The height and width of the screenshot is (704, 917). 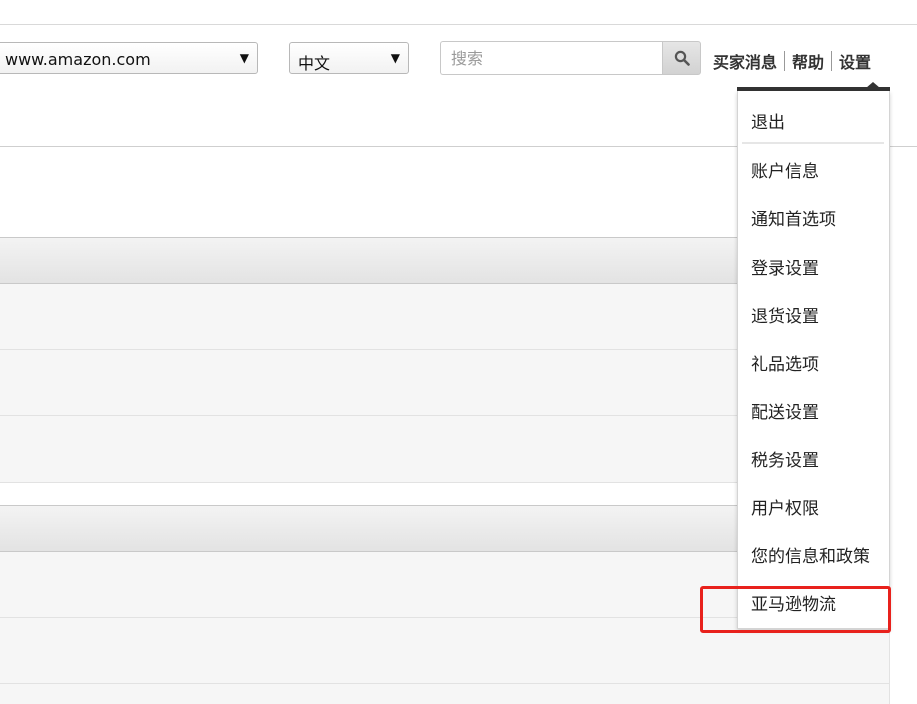 I want to click on menu-item-user-permissions: 用户权限, so click(x=785, y=506).